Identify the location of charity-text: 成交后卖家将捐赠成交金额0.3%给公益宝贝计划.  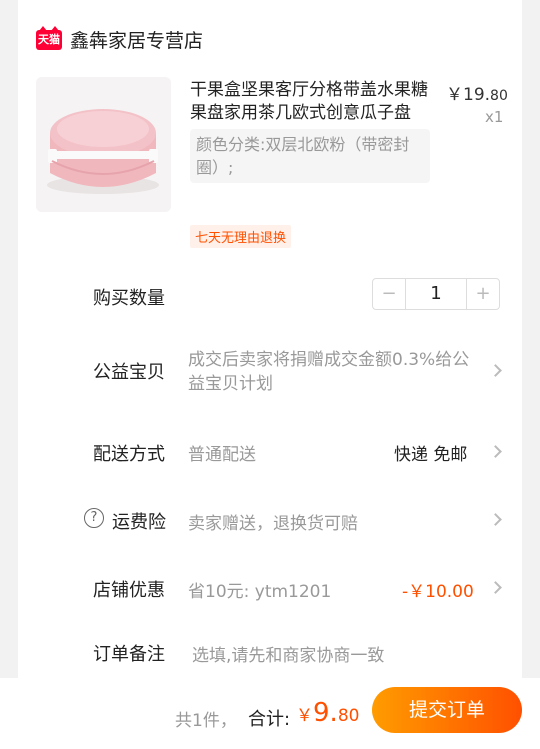
(329, 372).